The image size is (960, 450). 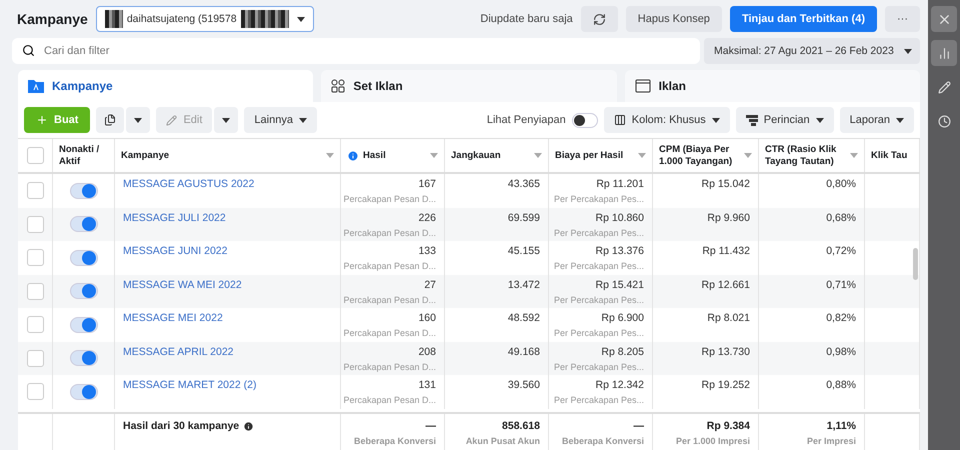 I want to click on table-cell: 131, so click(x=427, y=385).